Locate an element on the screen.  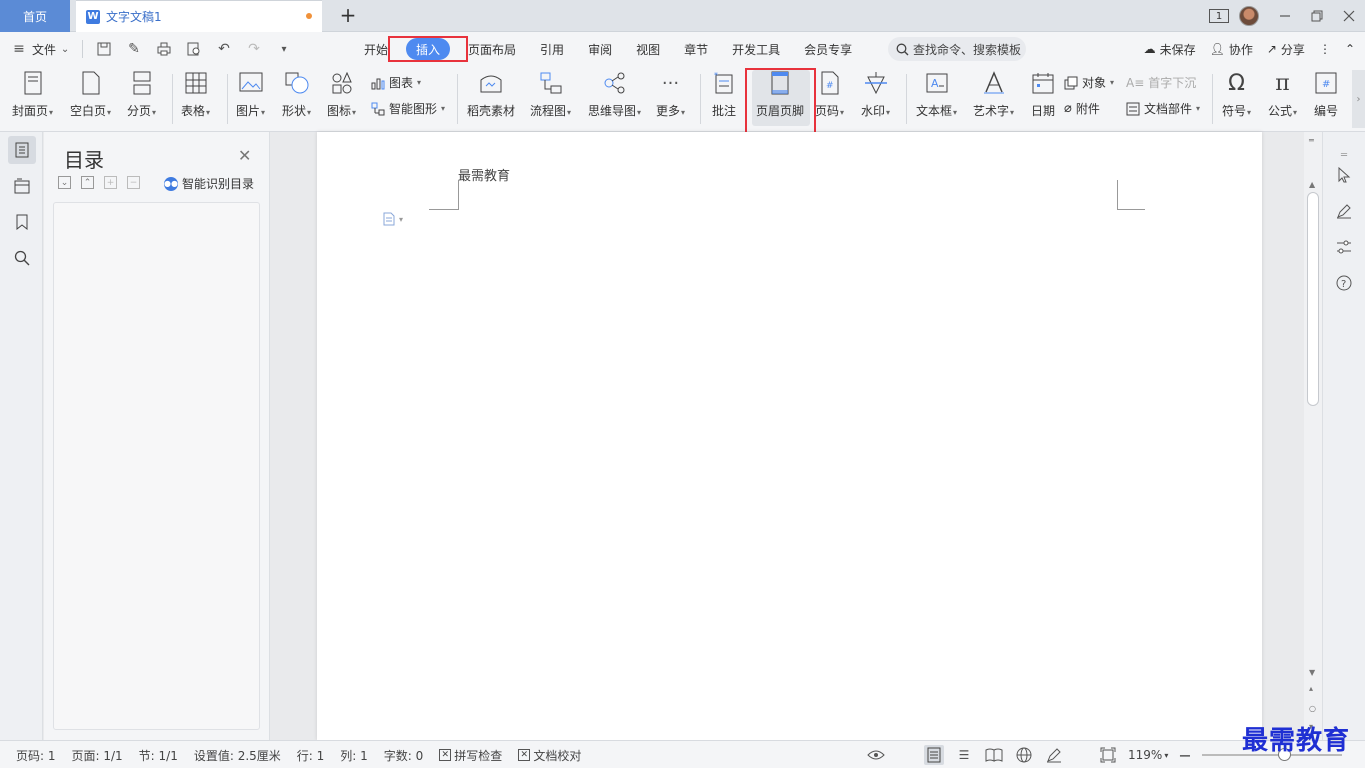
comment-label: 批注 is located at coordinates (723, 111).